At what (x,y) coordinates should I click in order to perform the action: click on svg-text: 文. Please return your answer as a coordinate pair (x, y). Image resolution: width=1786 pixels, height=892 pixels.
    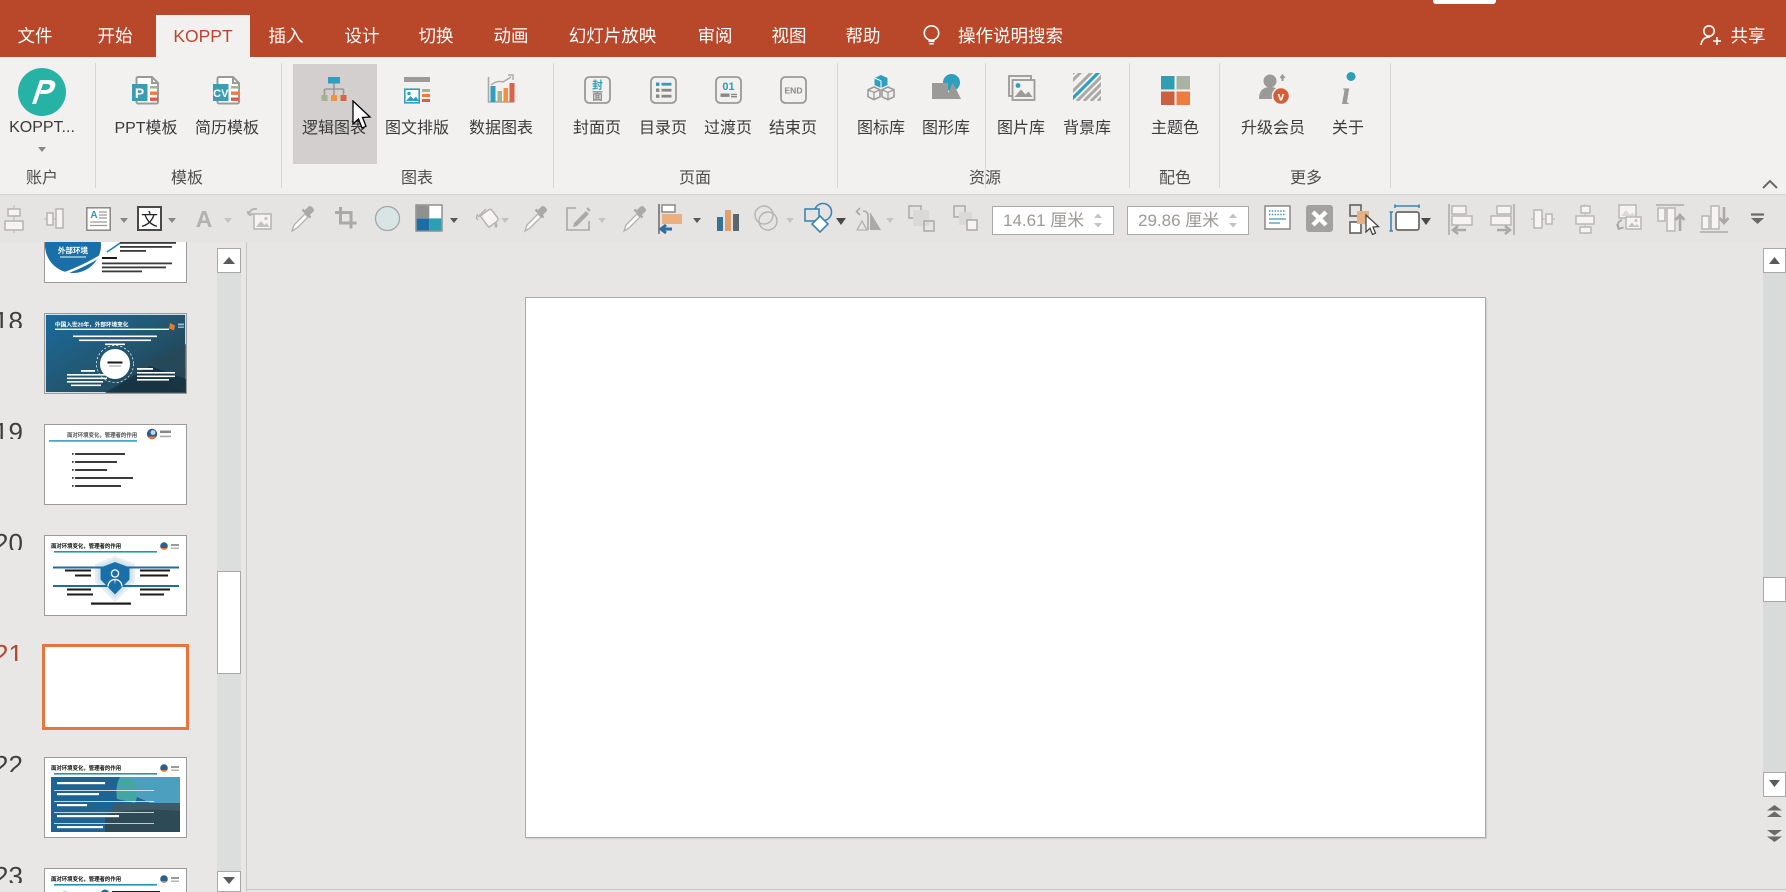
    Looking at the image, I should click on (149, 220).